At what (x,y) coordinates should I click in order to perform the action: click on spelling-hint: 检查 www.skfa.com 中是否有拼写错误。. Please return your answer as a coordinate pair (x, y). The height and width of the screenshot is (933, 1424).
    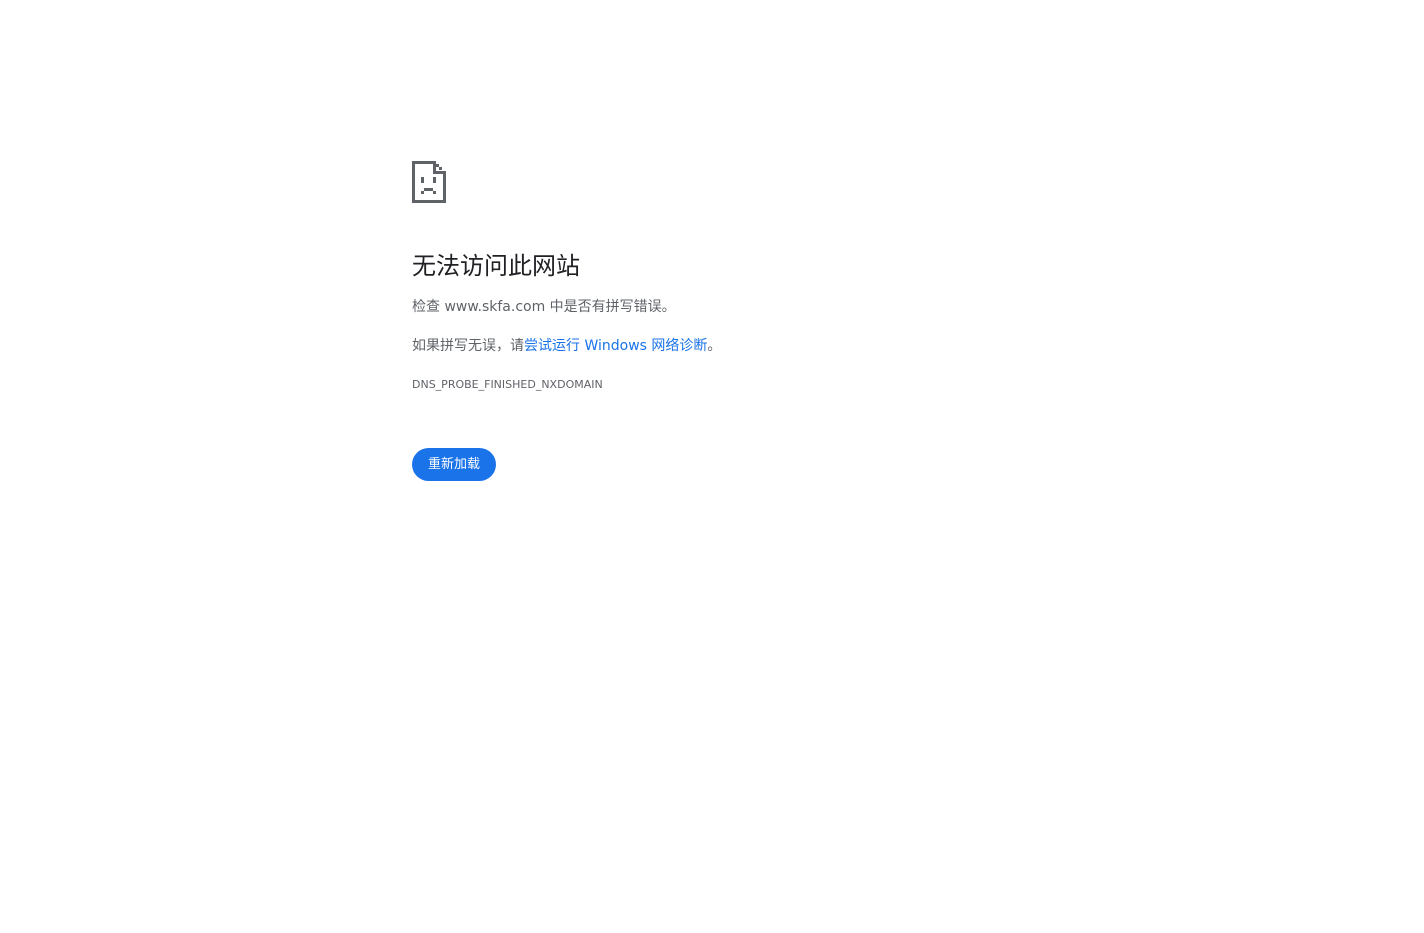
    Looking at the image, I should click on (544, 307).